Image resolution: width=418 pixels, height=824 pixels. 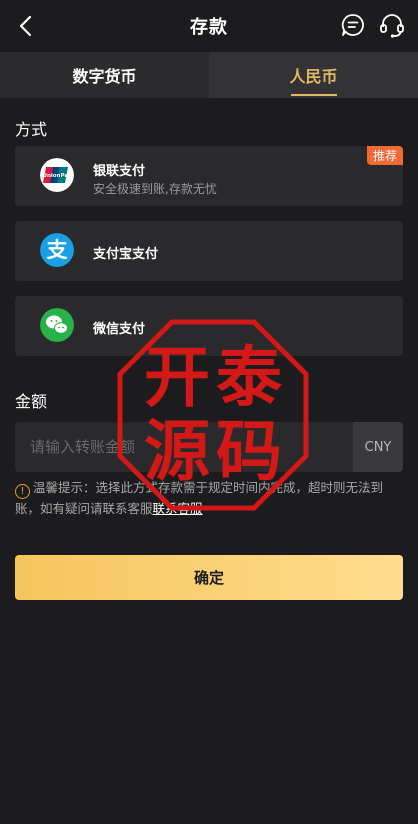 What do you see at coordinates (209, 176) in the screenshot?
I see `method-unionpay: UnionPay 银联支付 安全极速到账,存款无忧 推荐` at bounding box center [209, 176].